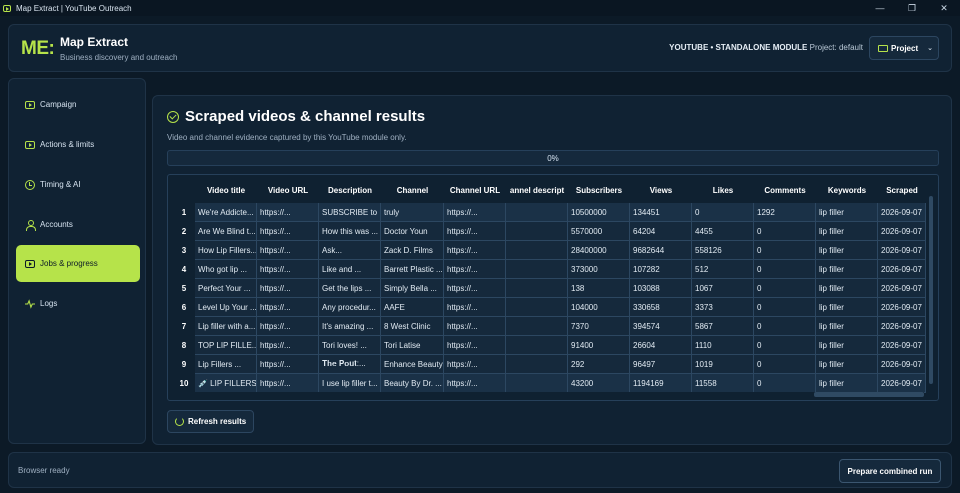 This screenshot has width=960, height=493. I want to click on column-header: Comments, so click(785, 190).